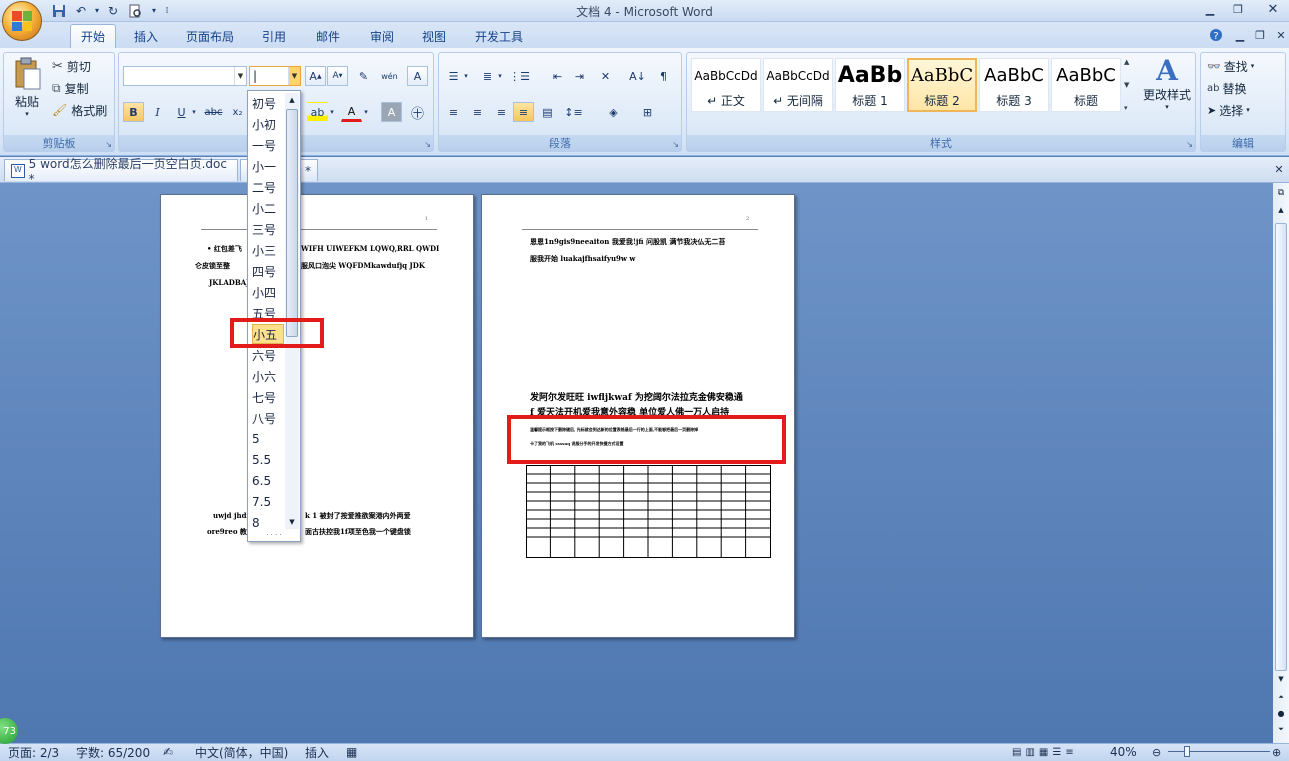 The height and width of the screenshot is (761, 1289). Describe the element at coordinates (27, 88) in the screenshot. I see `paste-button: 粘贴 ▾` at that location.